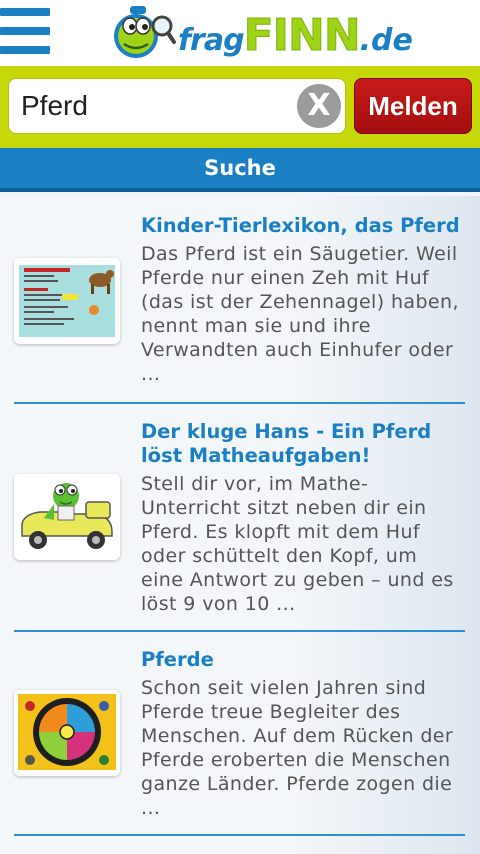 Image resolution: width=480 pixels, height=854 pixels. What do you see at coordinates (319, 106) in the screenshot?
I see `clear-x-icon: X` at bounding box center [319, 106].